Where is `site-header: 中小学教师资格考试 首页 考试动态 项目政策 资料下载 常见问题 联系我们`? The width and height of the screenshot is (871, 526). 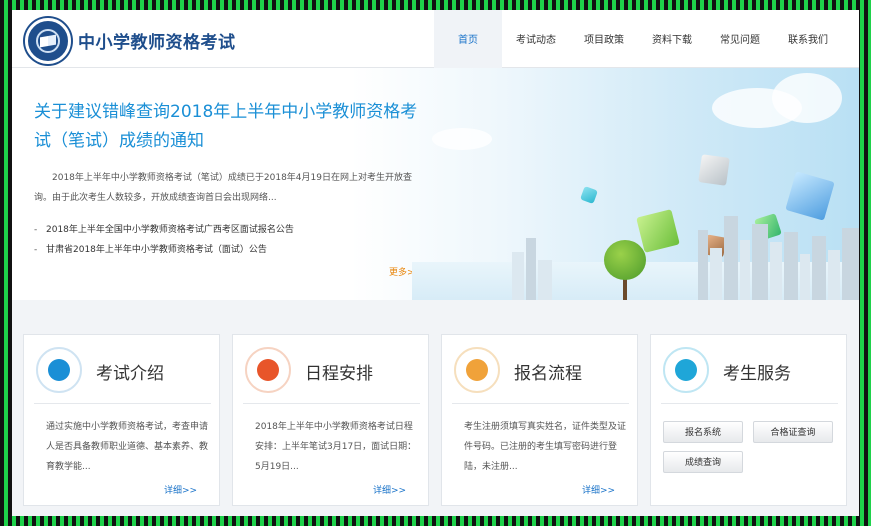 site-header: 中小学教师资格考试 首页 考试动态 项目政策 资料下载 常见问题 联系我们 is located at coordinates (435, 39).